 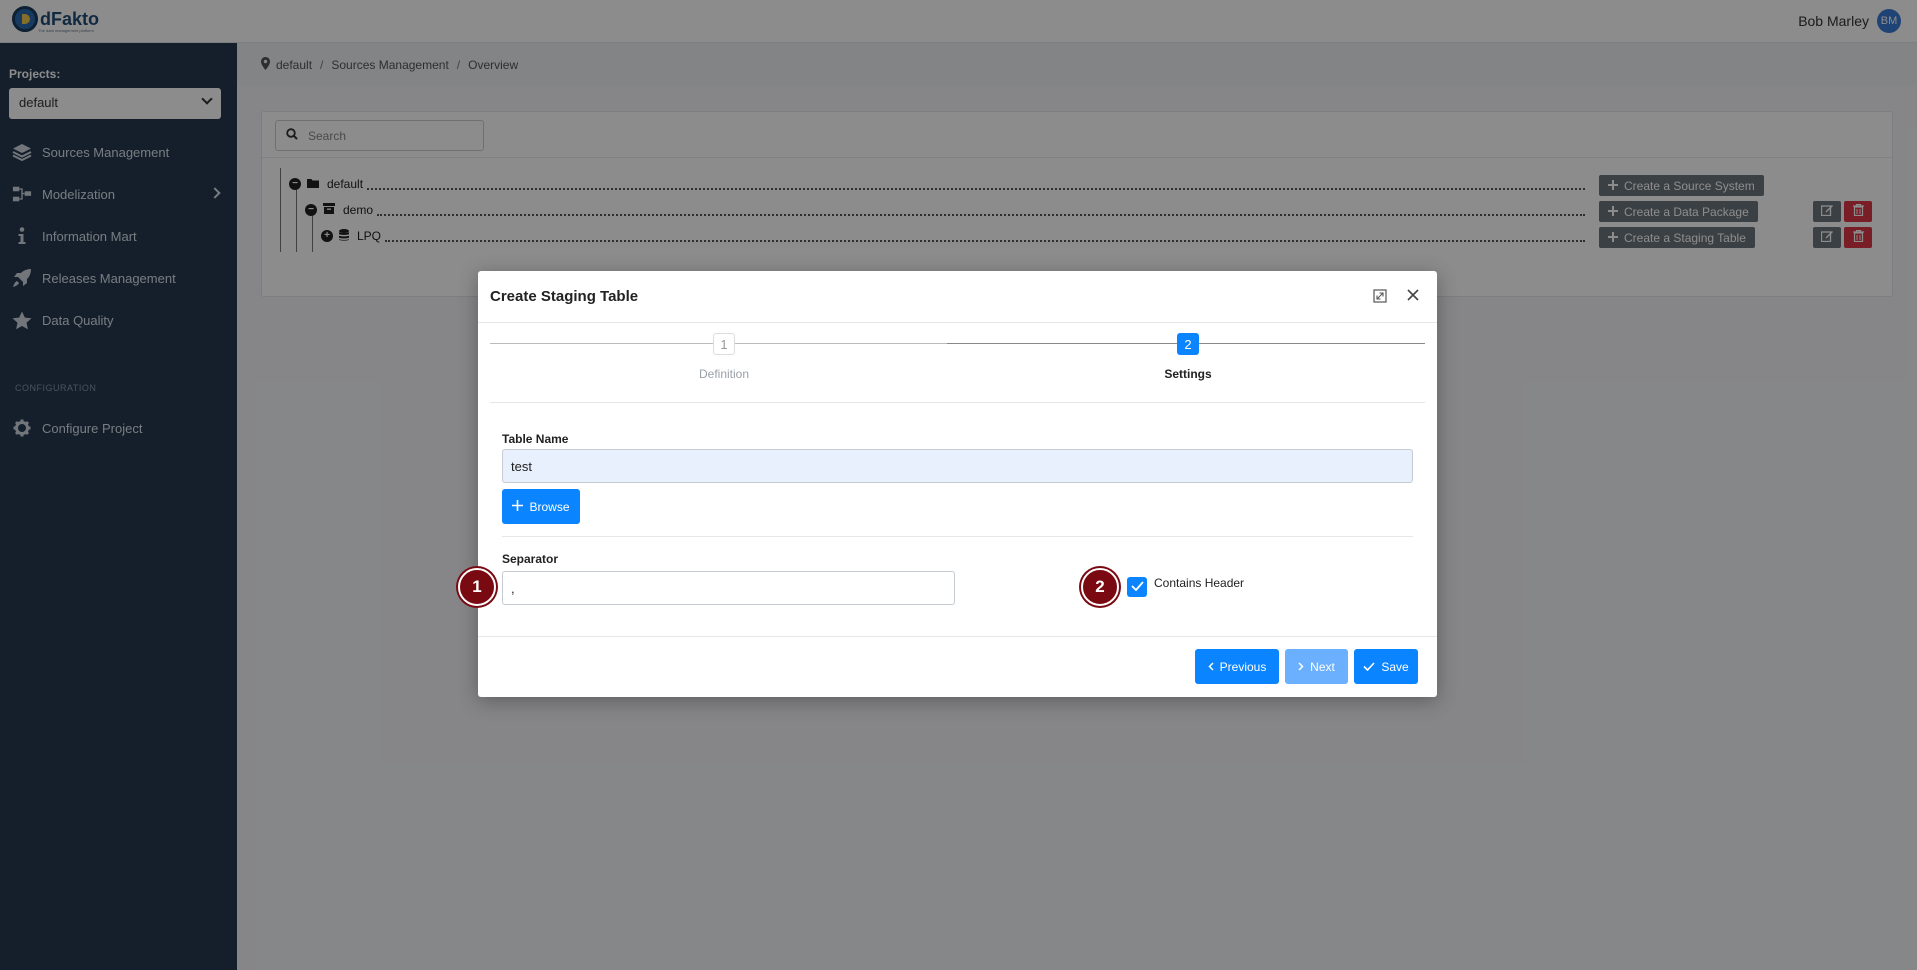 I want to click on maximize-icon, so click(x=1380, y=296).